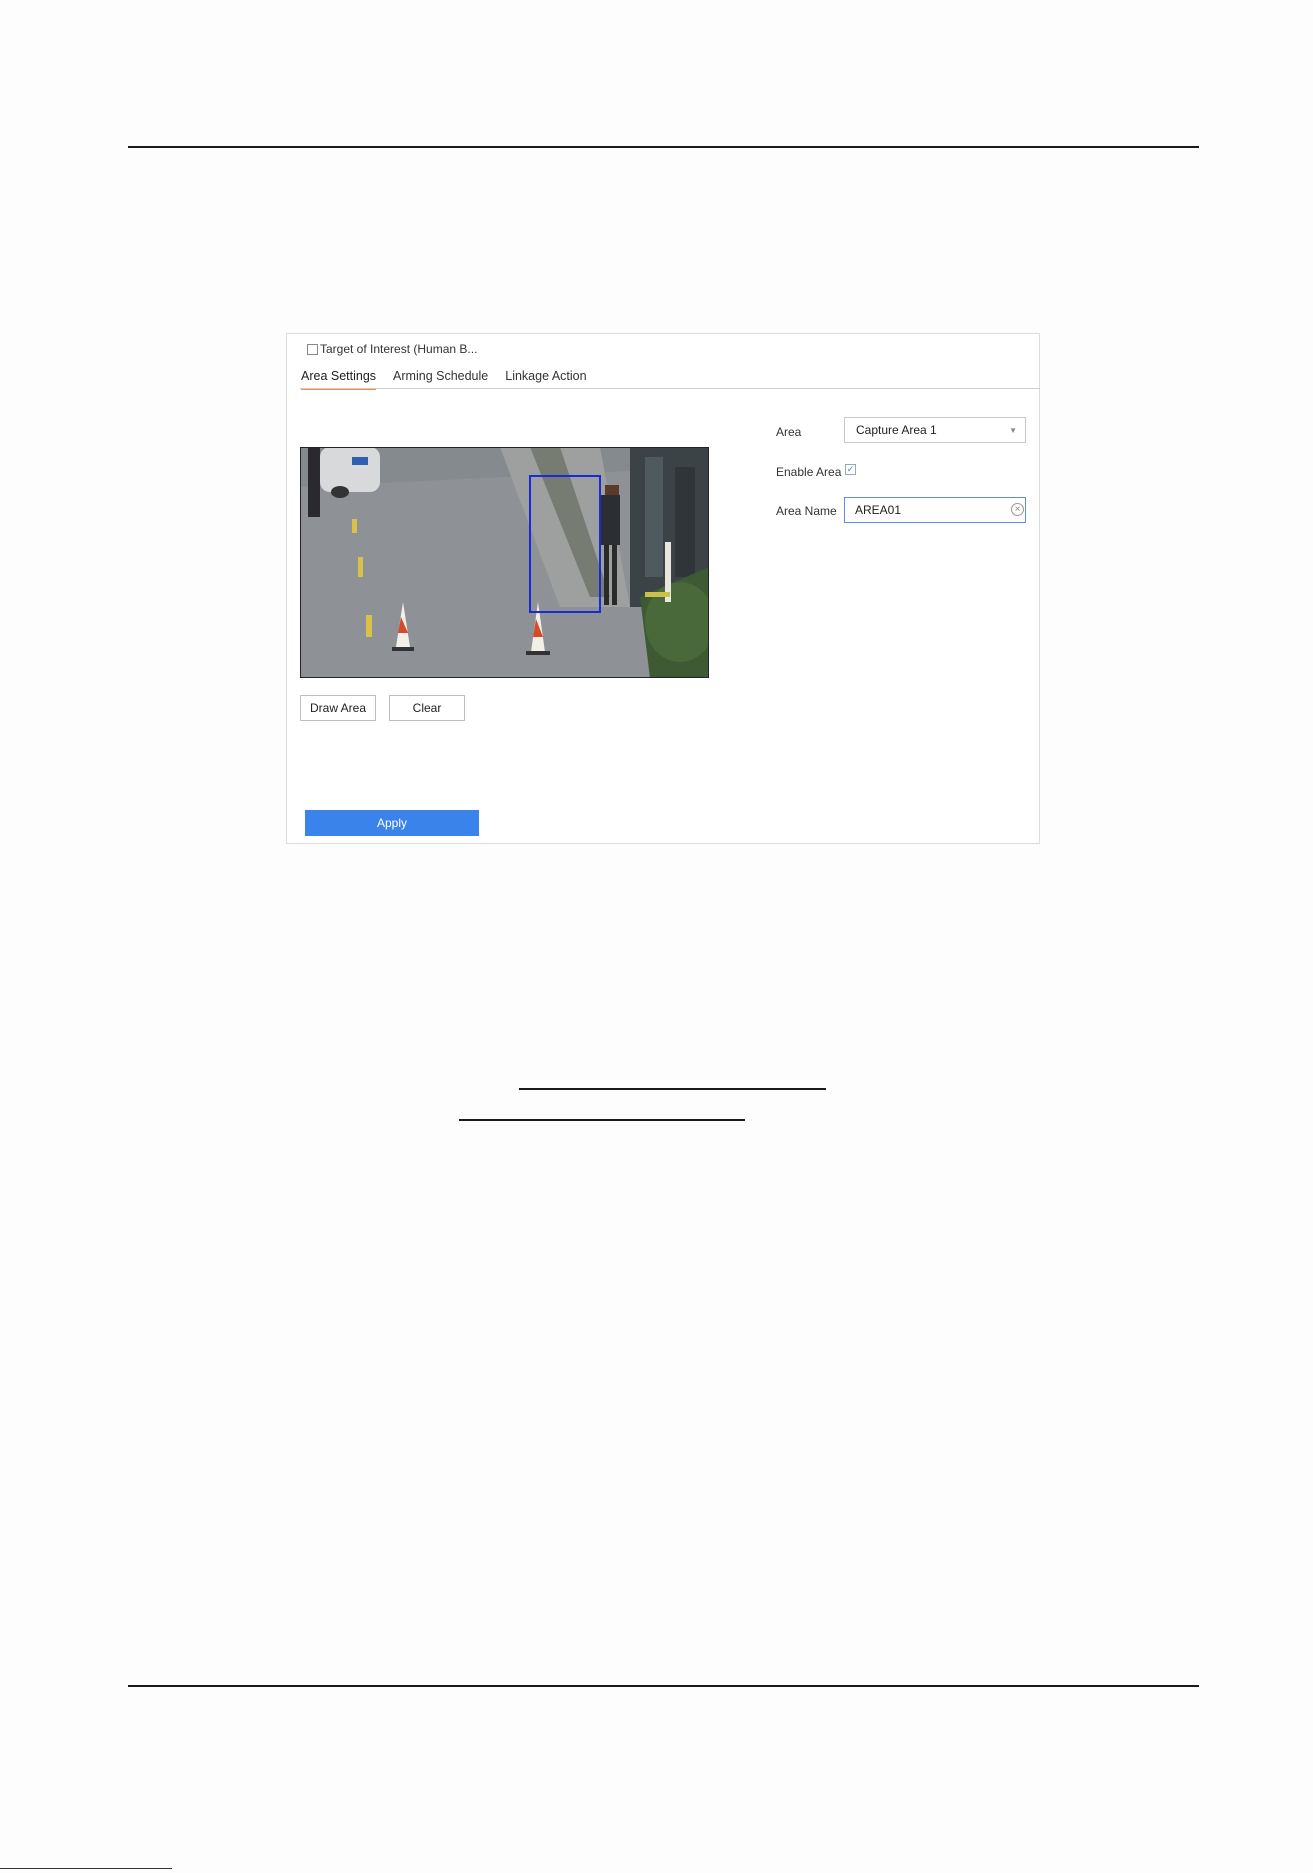 The height and width of the screenshot is (1873, 1313). Describe the element at coordinates (896, 430) in the screenshot. I see `area-select-value: Capture Area 1` at that location.